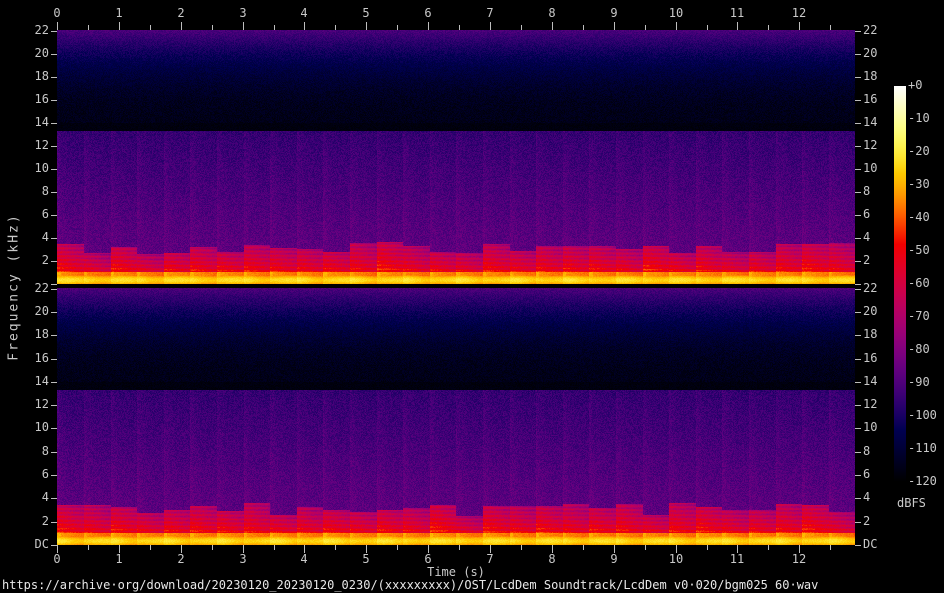  Describe the element at coordinates (919, 283) in the screenshot. I see `colorbar-tick-label: -60` at that location.